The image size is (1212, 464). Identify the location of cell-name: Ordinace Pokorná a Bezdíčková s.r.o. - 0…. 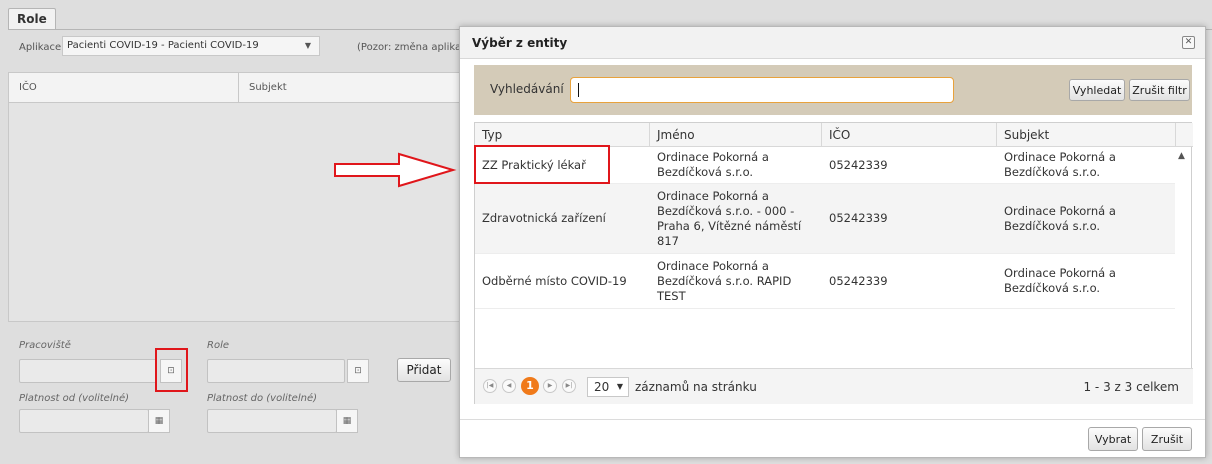
(729, 218).